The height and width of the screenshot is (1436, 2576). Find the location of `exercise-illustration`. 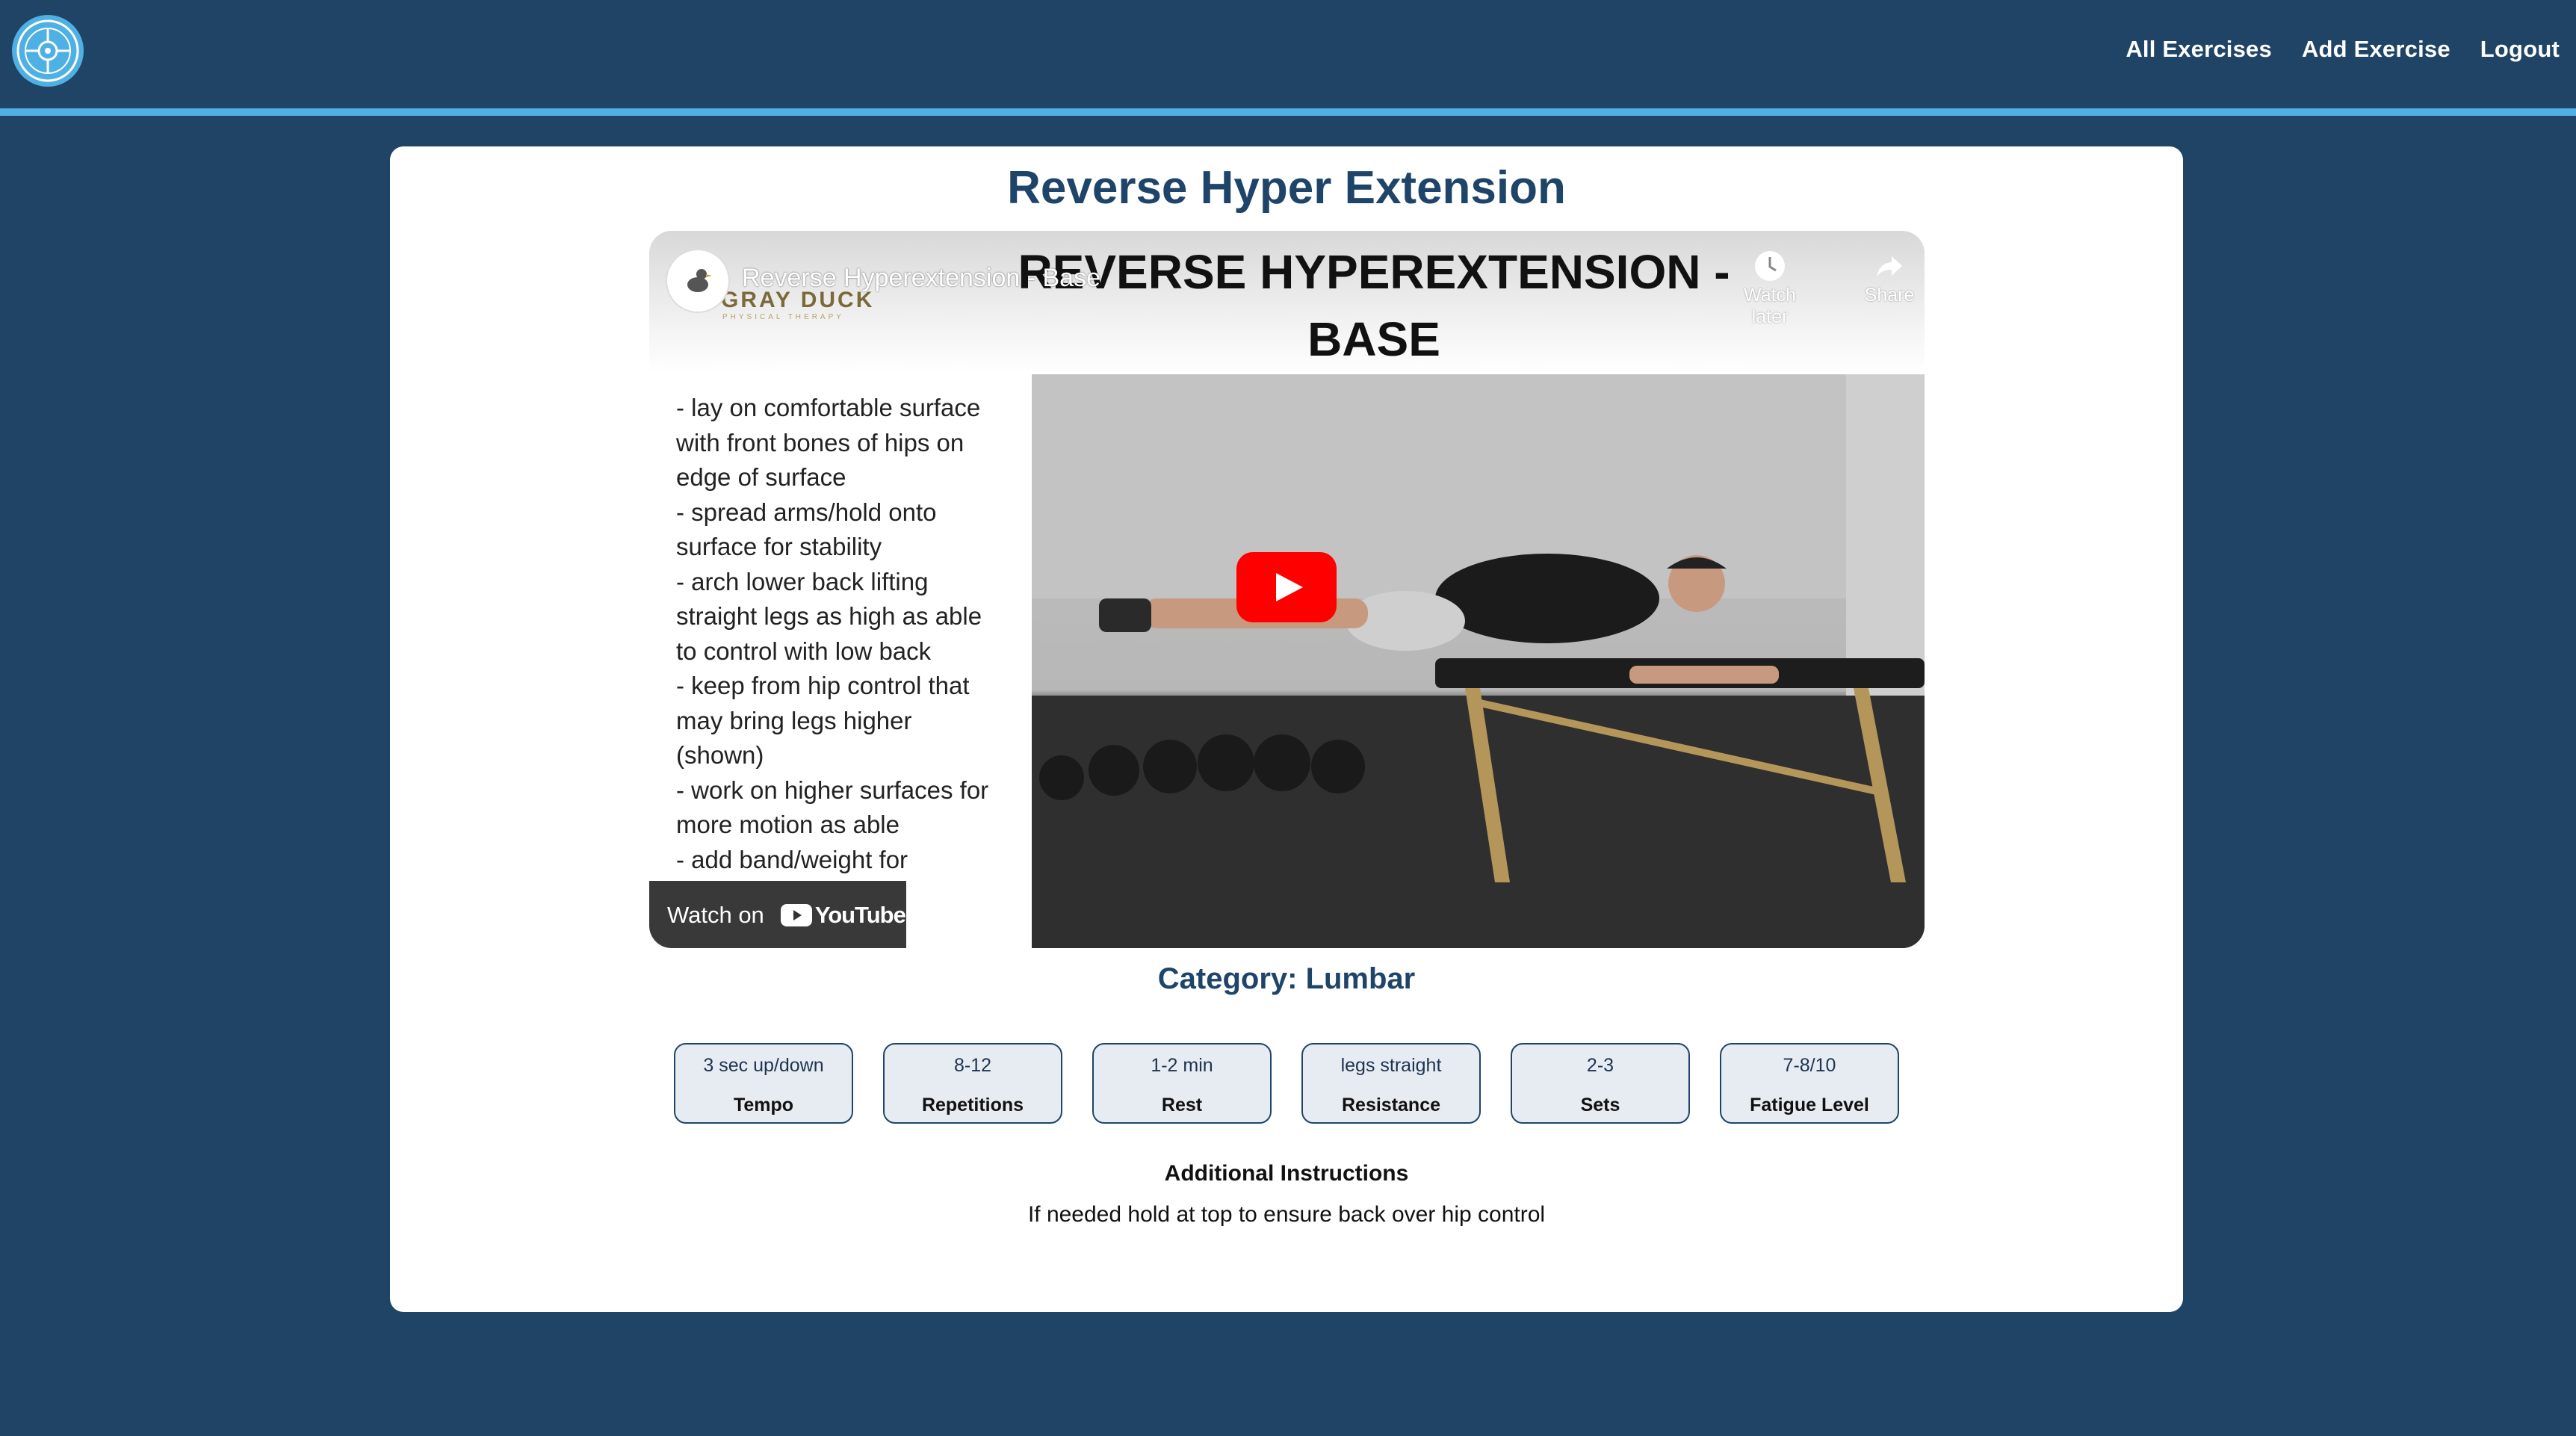

exercise-illustration is located at coordinates (1478, 661).